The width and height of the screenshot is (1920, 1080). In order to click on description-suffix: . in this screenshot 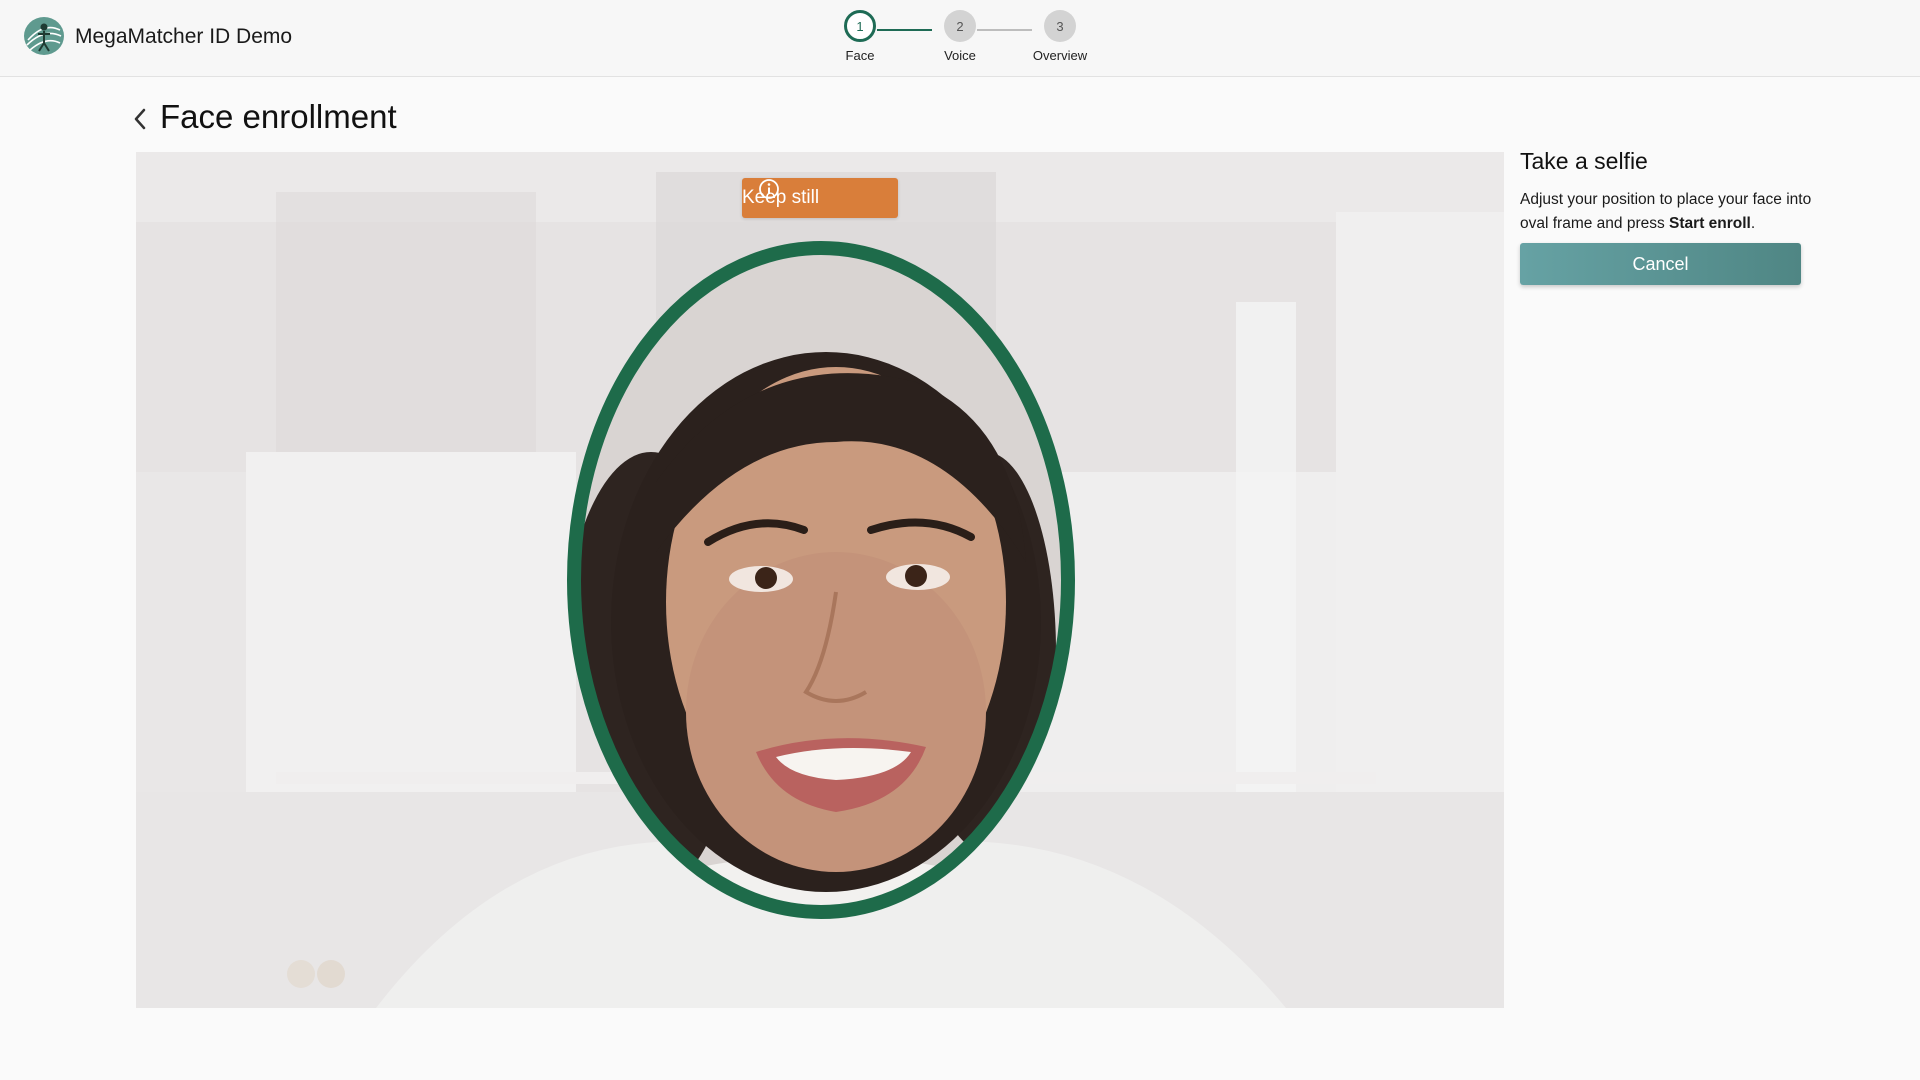, I will do `click(1753, 223)`.